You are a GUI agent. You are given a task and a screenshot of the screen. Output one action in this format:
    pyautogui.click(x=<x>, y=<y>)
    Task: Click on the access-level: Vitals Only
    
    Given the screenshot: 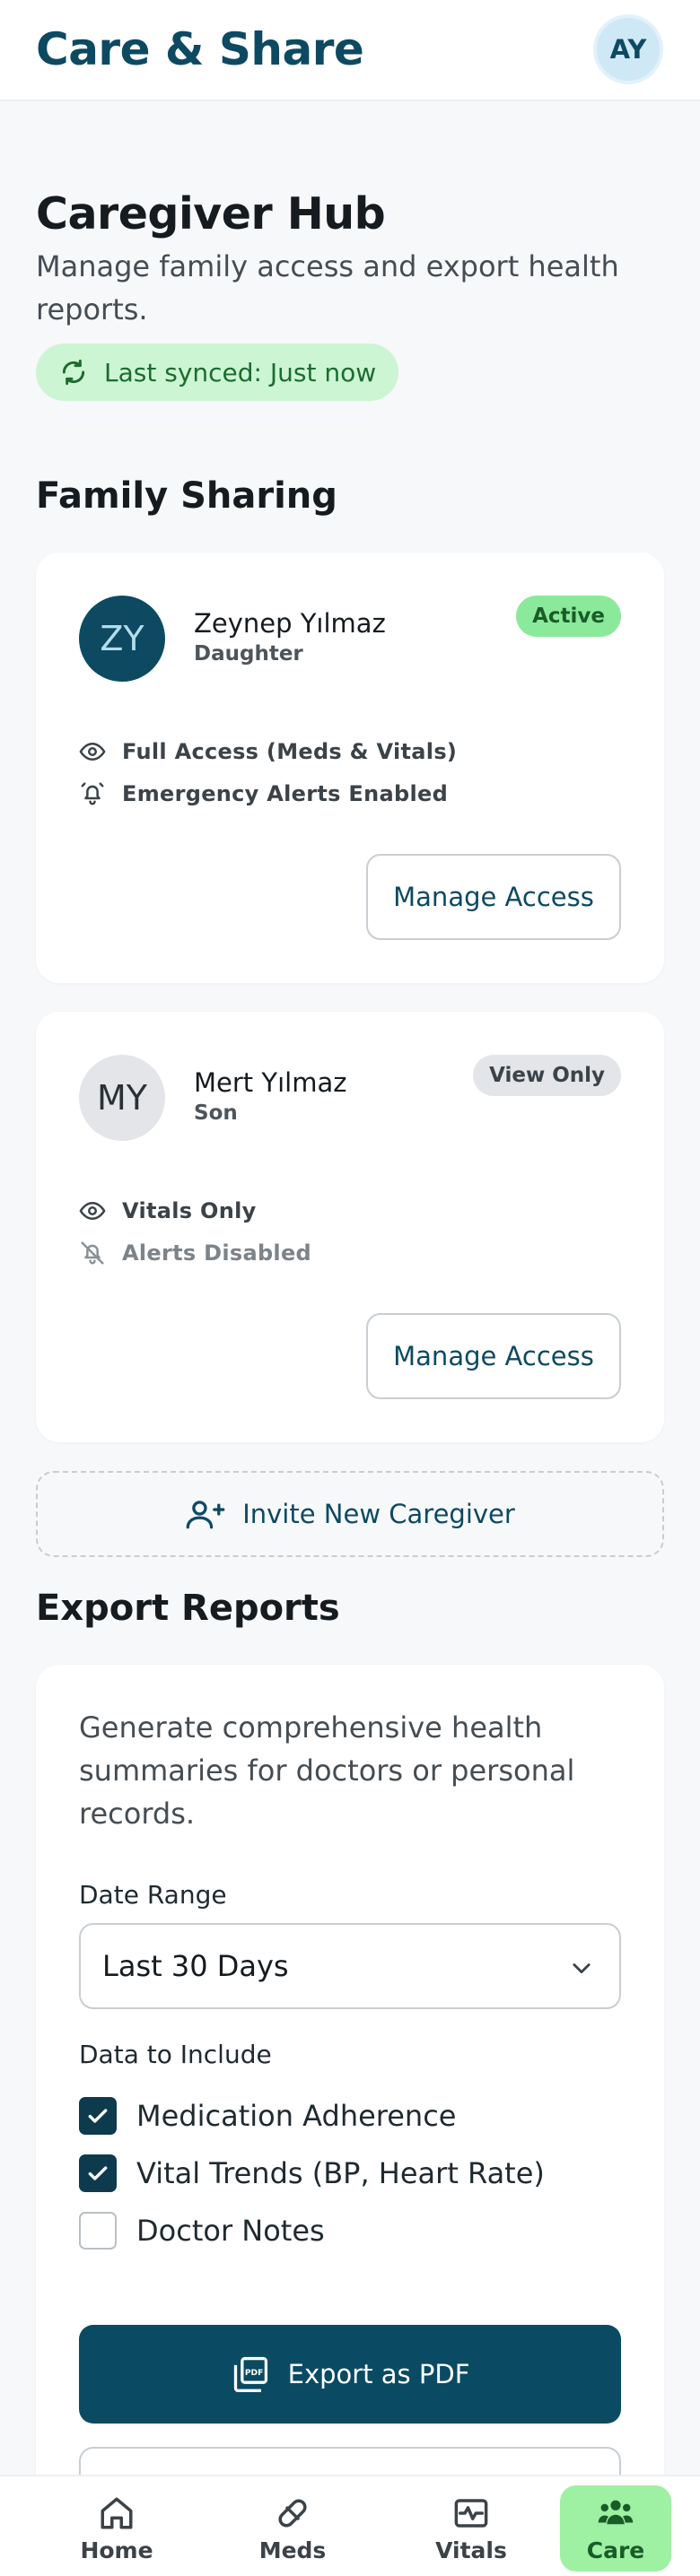 What is the action you would take?
    pyautogui.click(x=168, y=1211)
    